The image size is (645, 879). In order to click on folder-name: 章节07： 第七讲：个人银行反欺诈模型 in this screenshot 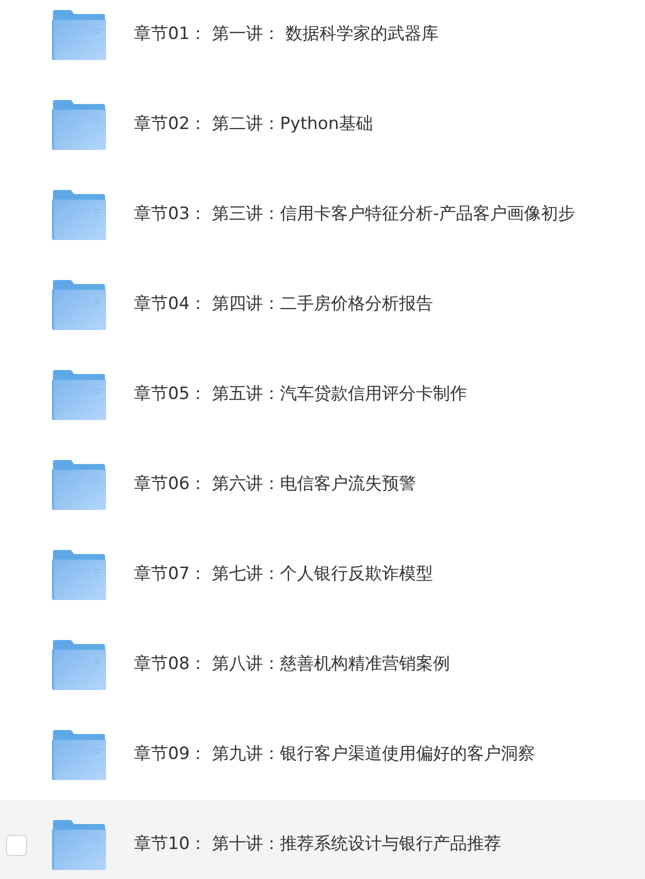, I will do `click(284, 575)`.